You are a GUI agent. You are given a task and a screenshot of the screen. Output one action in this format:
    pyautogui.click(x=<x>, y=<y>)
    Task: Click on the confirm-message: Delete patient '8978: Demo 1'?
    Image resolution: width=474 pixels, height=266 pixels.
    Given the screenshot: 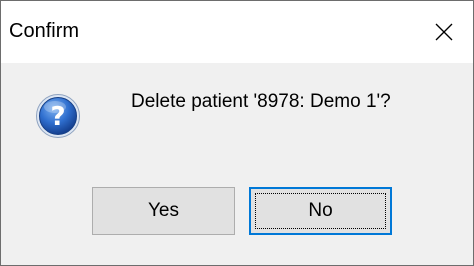 What is the action you would take?
    pyautogui.click(x=261, y=101)
    